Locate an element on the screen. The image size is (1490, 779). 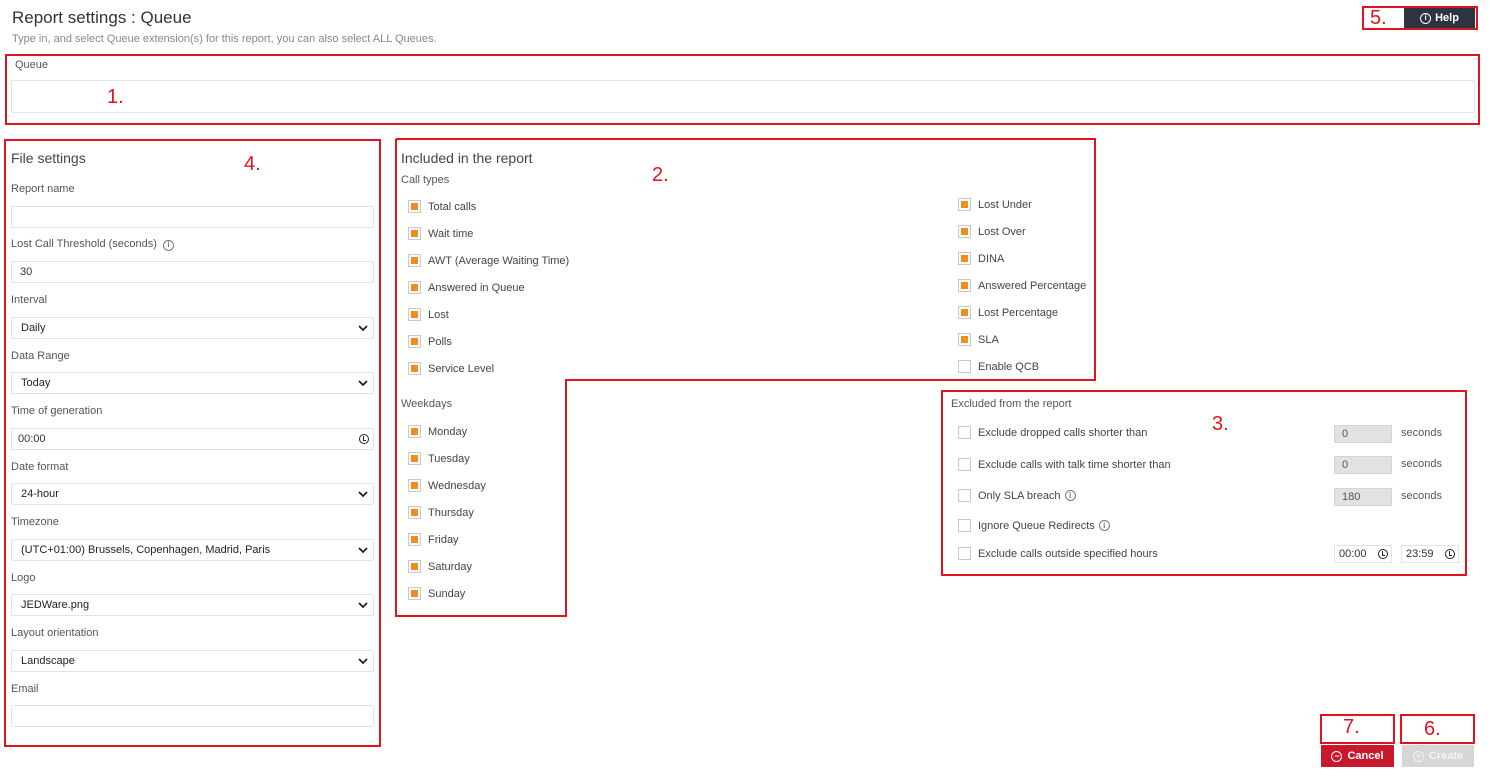
checkbox-label: AWT (Average Waiting Time) is located at coordinates (499, 260).